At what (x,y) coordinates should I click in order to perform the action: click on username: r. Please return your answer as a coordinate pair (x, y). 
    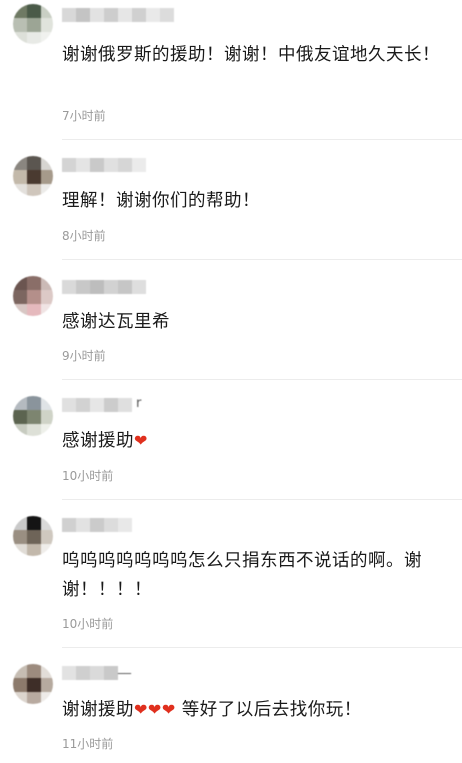
    Looking at the image, I should click on (104, 406).